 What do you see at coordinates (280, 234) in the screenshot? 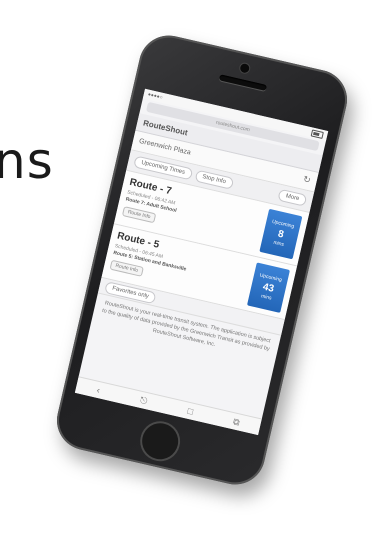
I see `tile-minutes: 8` at bounding box center [280, 234].